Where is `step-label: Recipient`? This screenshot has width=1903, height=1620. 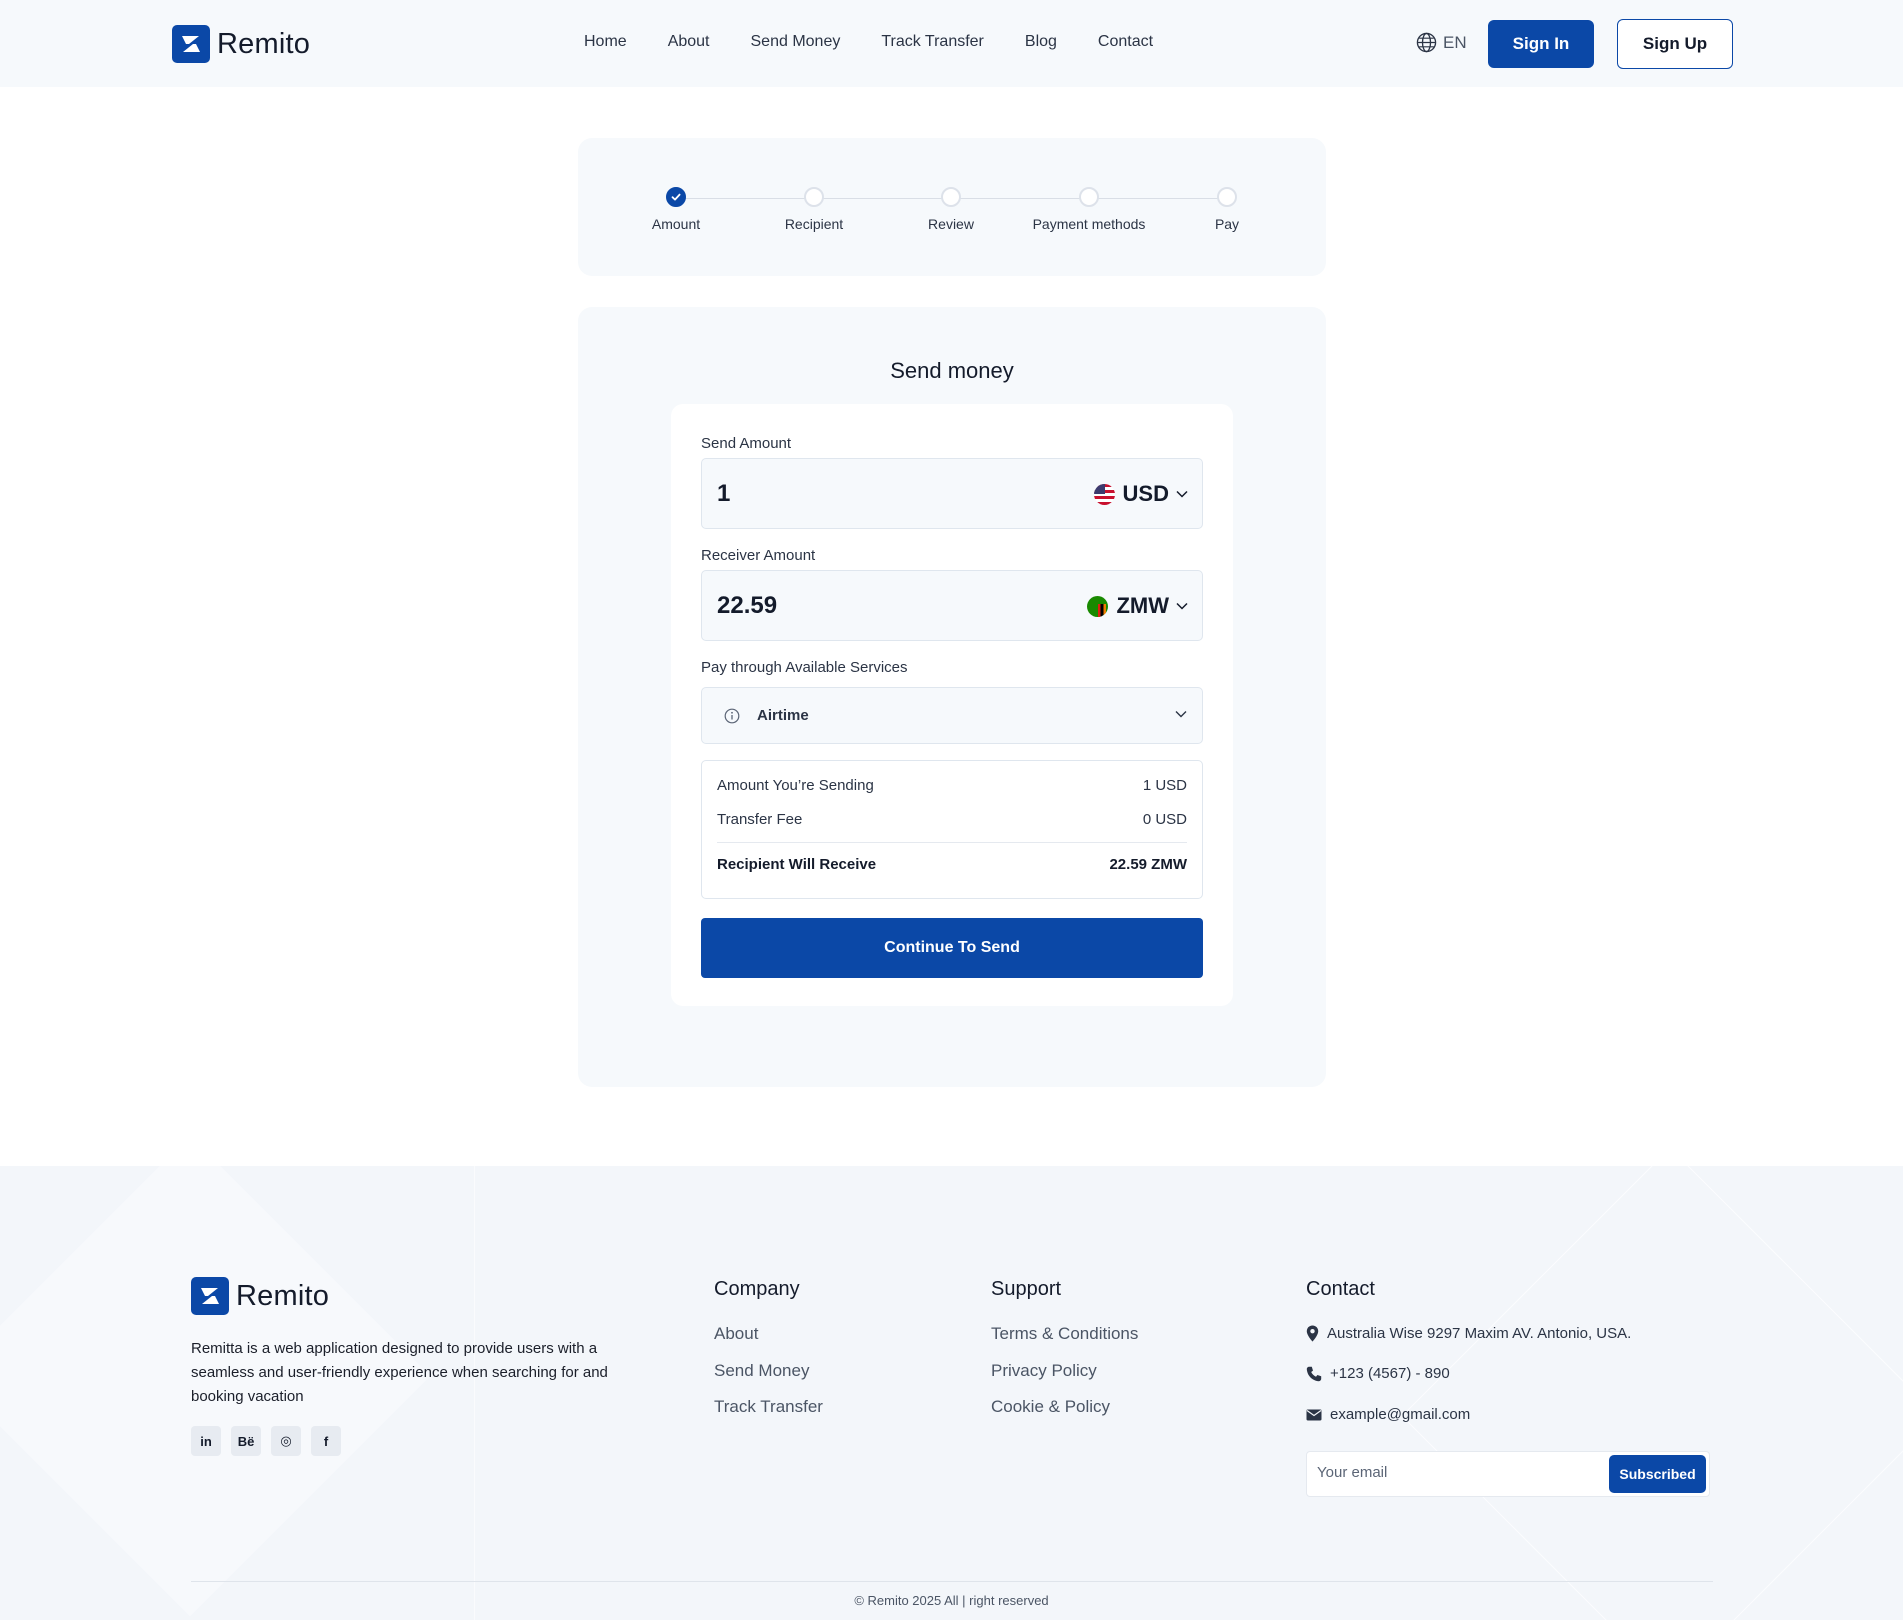 step-label: Recipient is located at coordinates (814, 224).